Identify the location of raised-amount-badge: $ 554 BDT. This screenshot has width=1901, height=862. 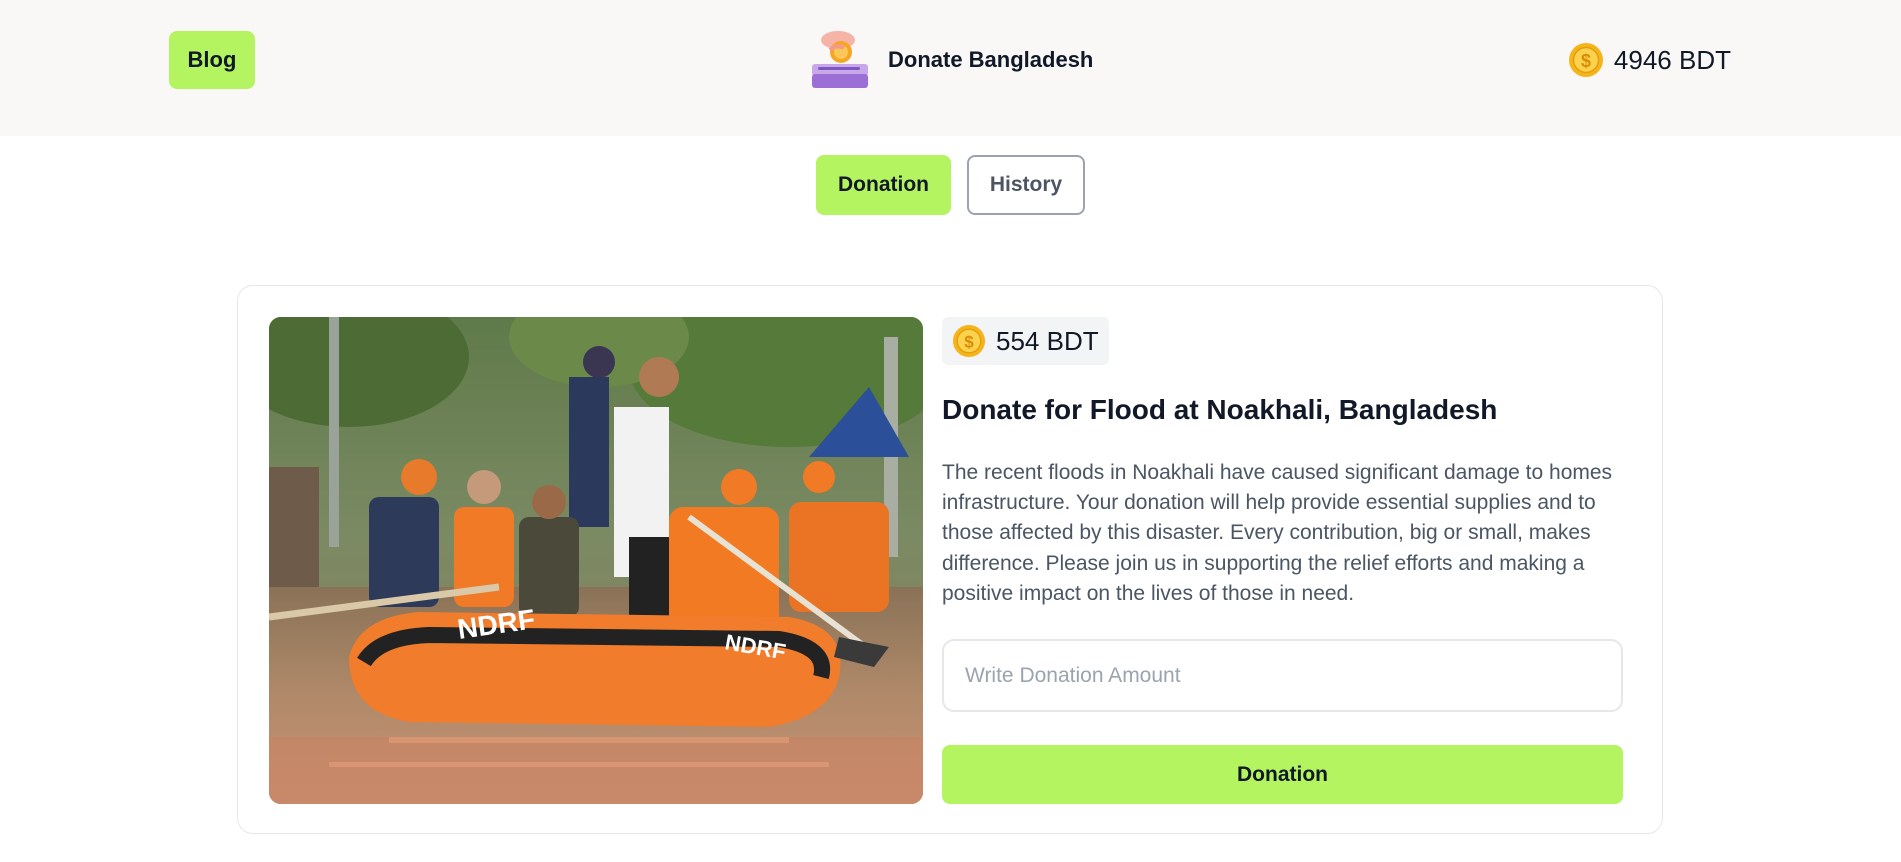
(1025, 341).